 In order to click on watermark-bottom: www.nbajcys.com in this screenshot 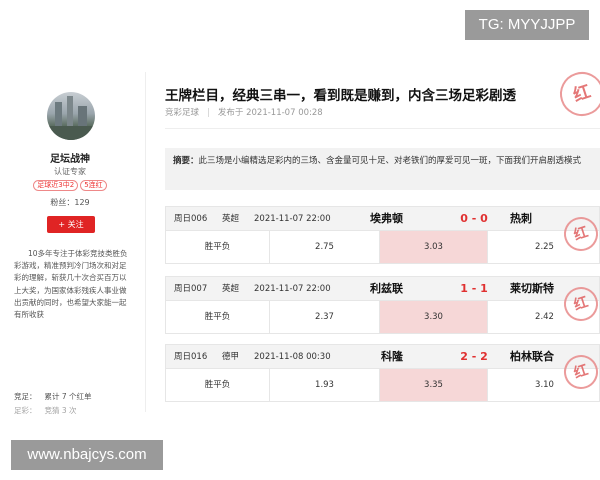, I will do `click(87, 455)`.